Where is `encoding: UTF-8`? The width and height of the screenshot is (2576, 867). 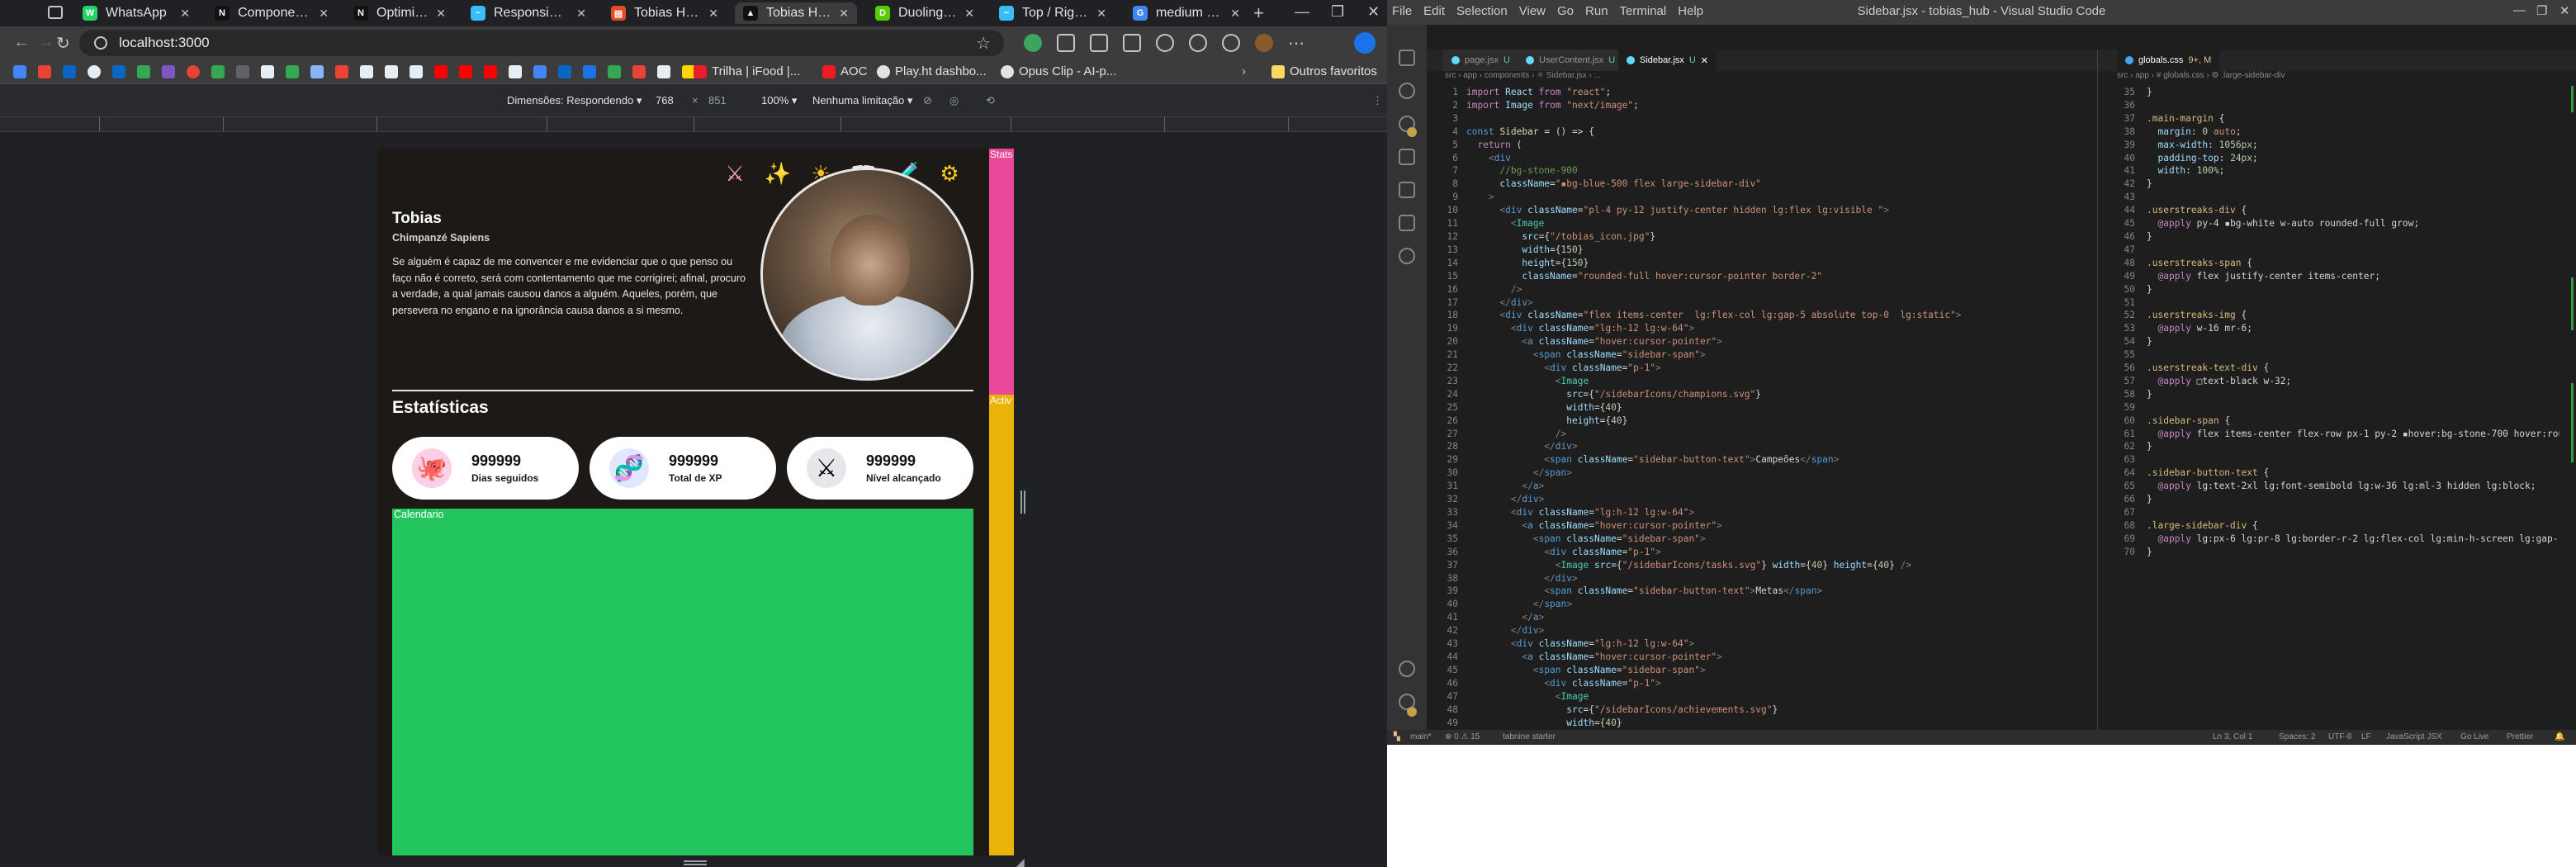 encoding: UTF-8 is located at coordinates (2339, 736).